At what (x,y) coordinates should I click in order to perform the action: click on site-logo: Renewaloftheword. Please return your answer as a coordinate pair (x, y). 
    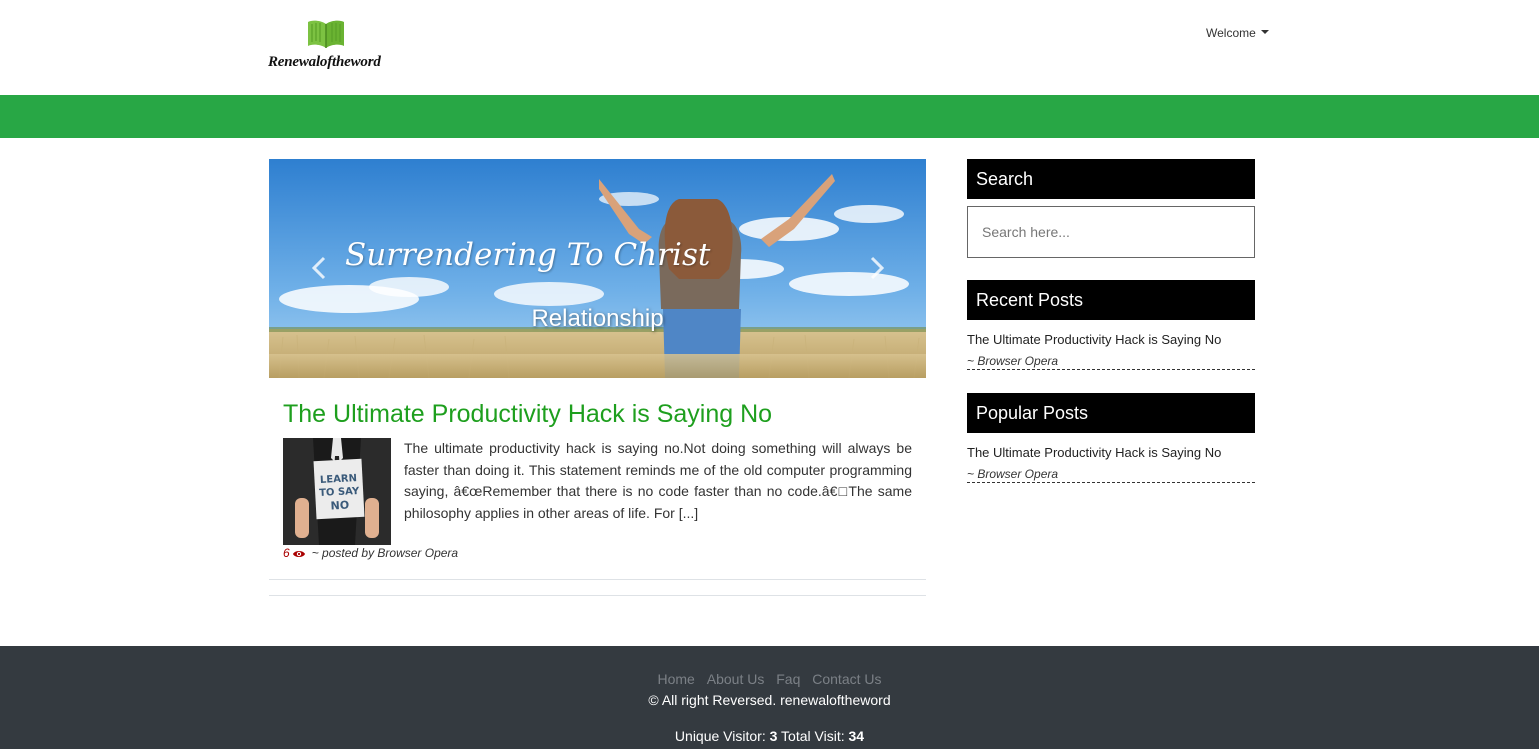
    Looking at the image, I should click on (328, 46).